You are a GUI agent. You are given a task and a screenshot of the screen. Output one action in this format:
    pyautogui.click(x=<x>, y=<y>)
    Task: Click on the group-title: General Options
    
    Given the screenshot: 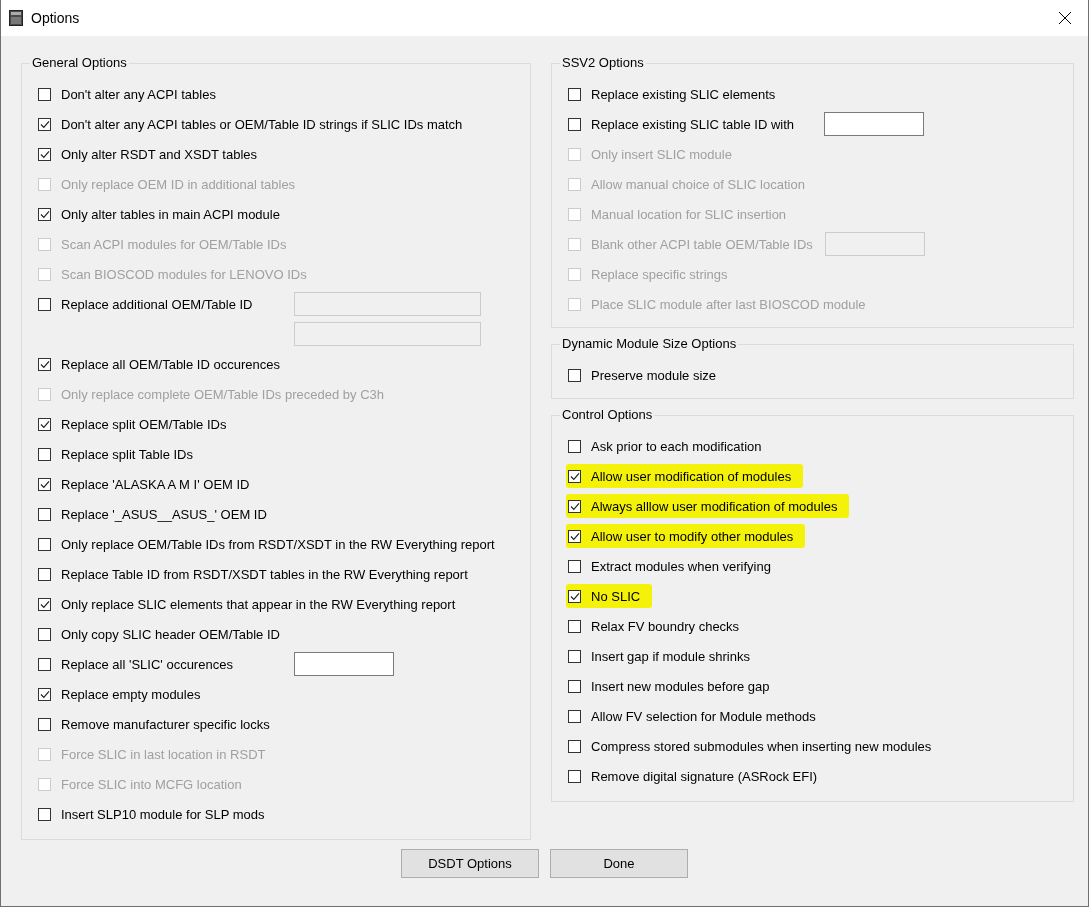 What is the action you would take?
    pyautogui.click(x=79, y=63)
    